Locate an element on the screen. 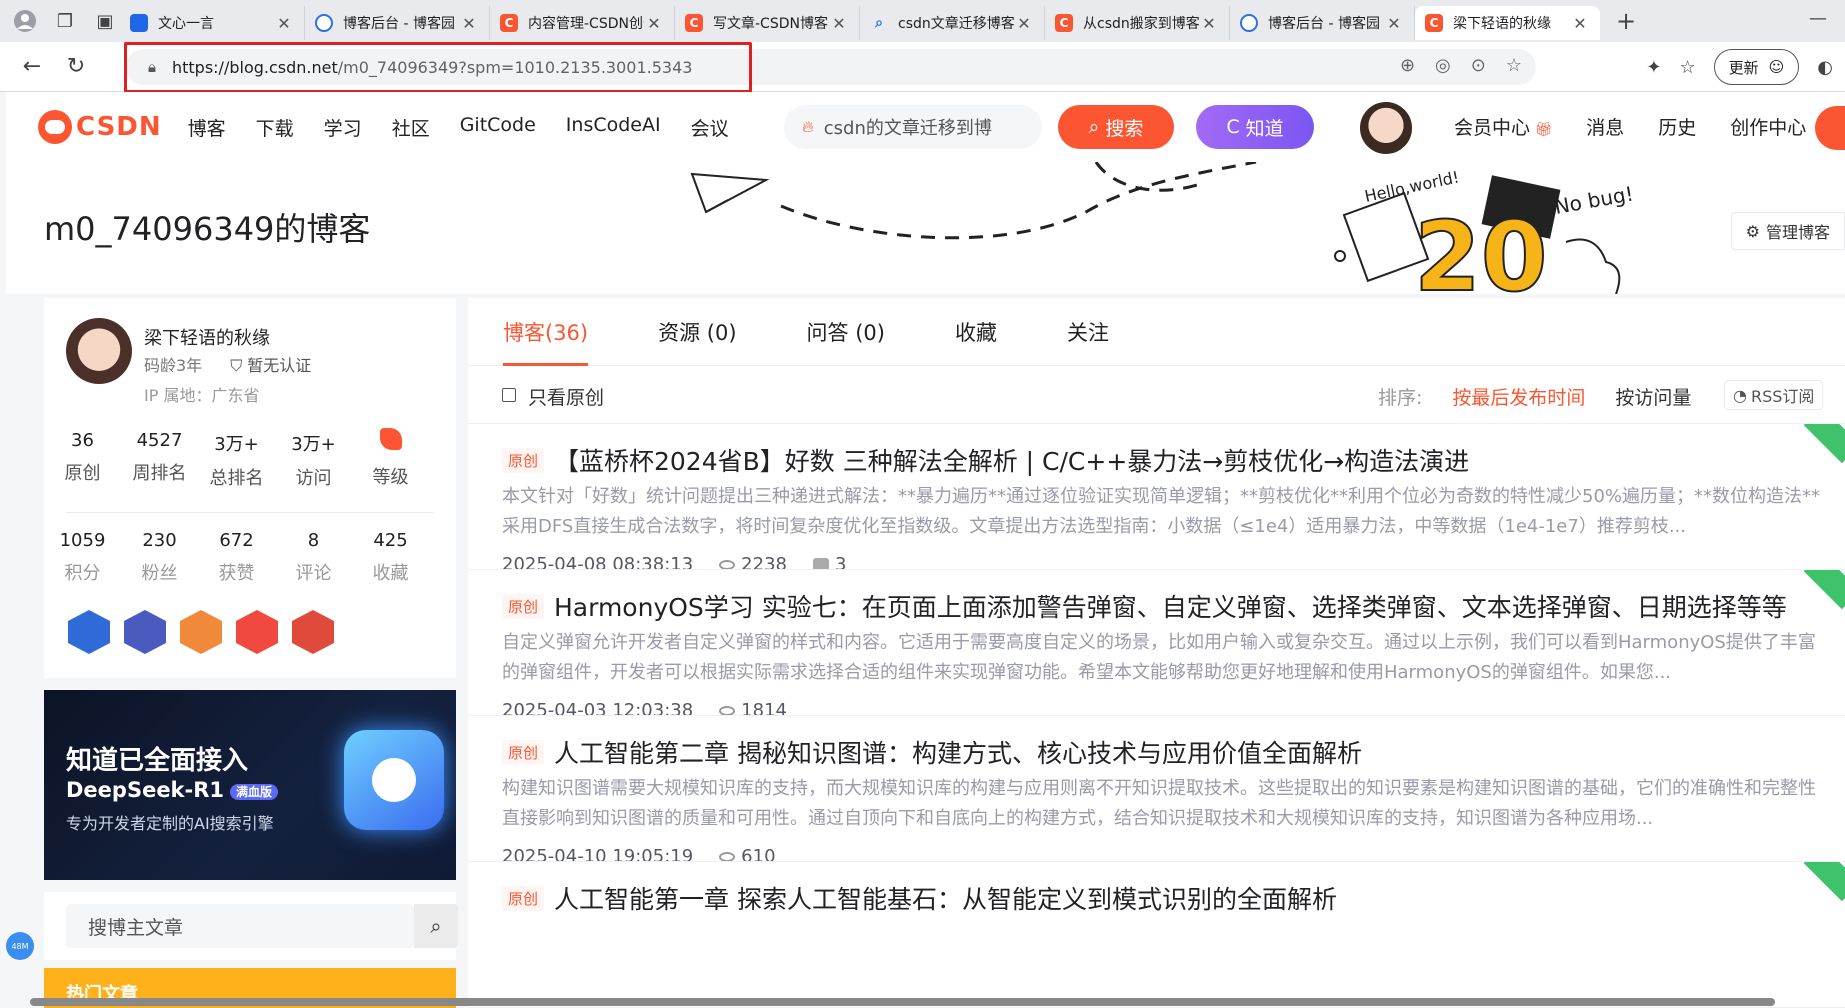  profile-name: 梁下轻语的秋缘 is located at coordinates (207, 337).